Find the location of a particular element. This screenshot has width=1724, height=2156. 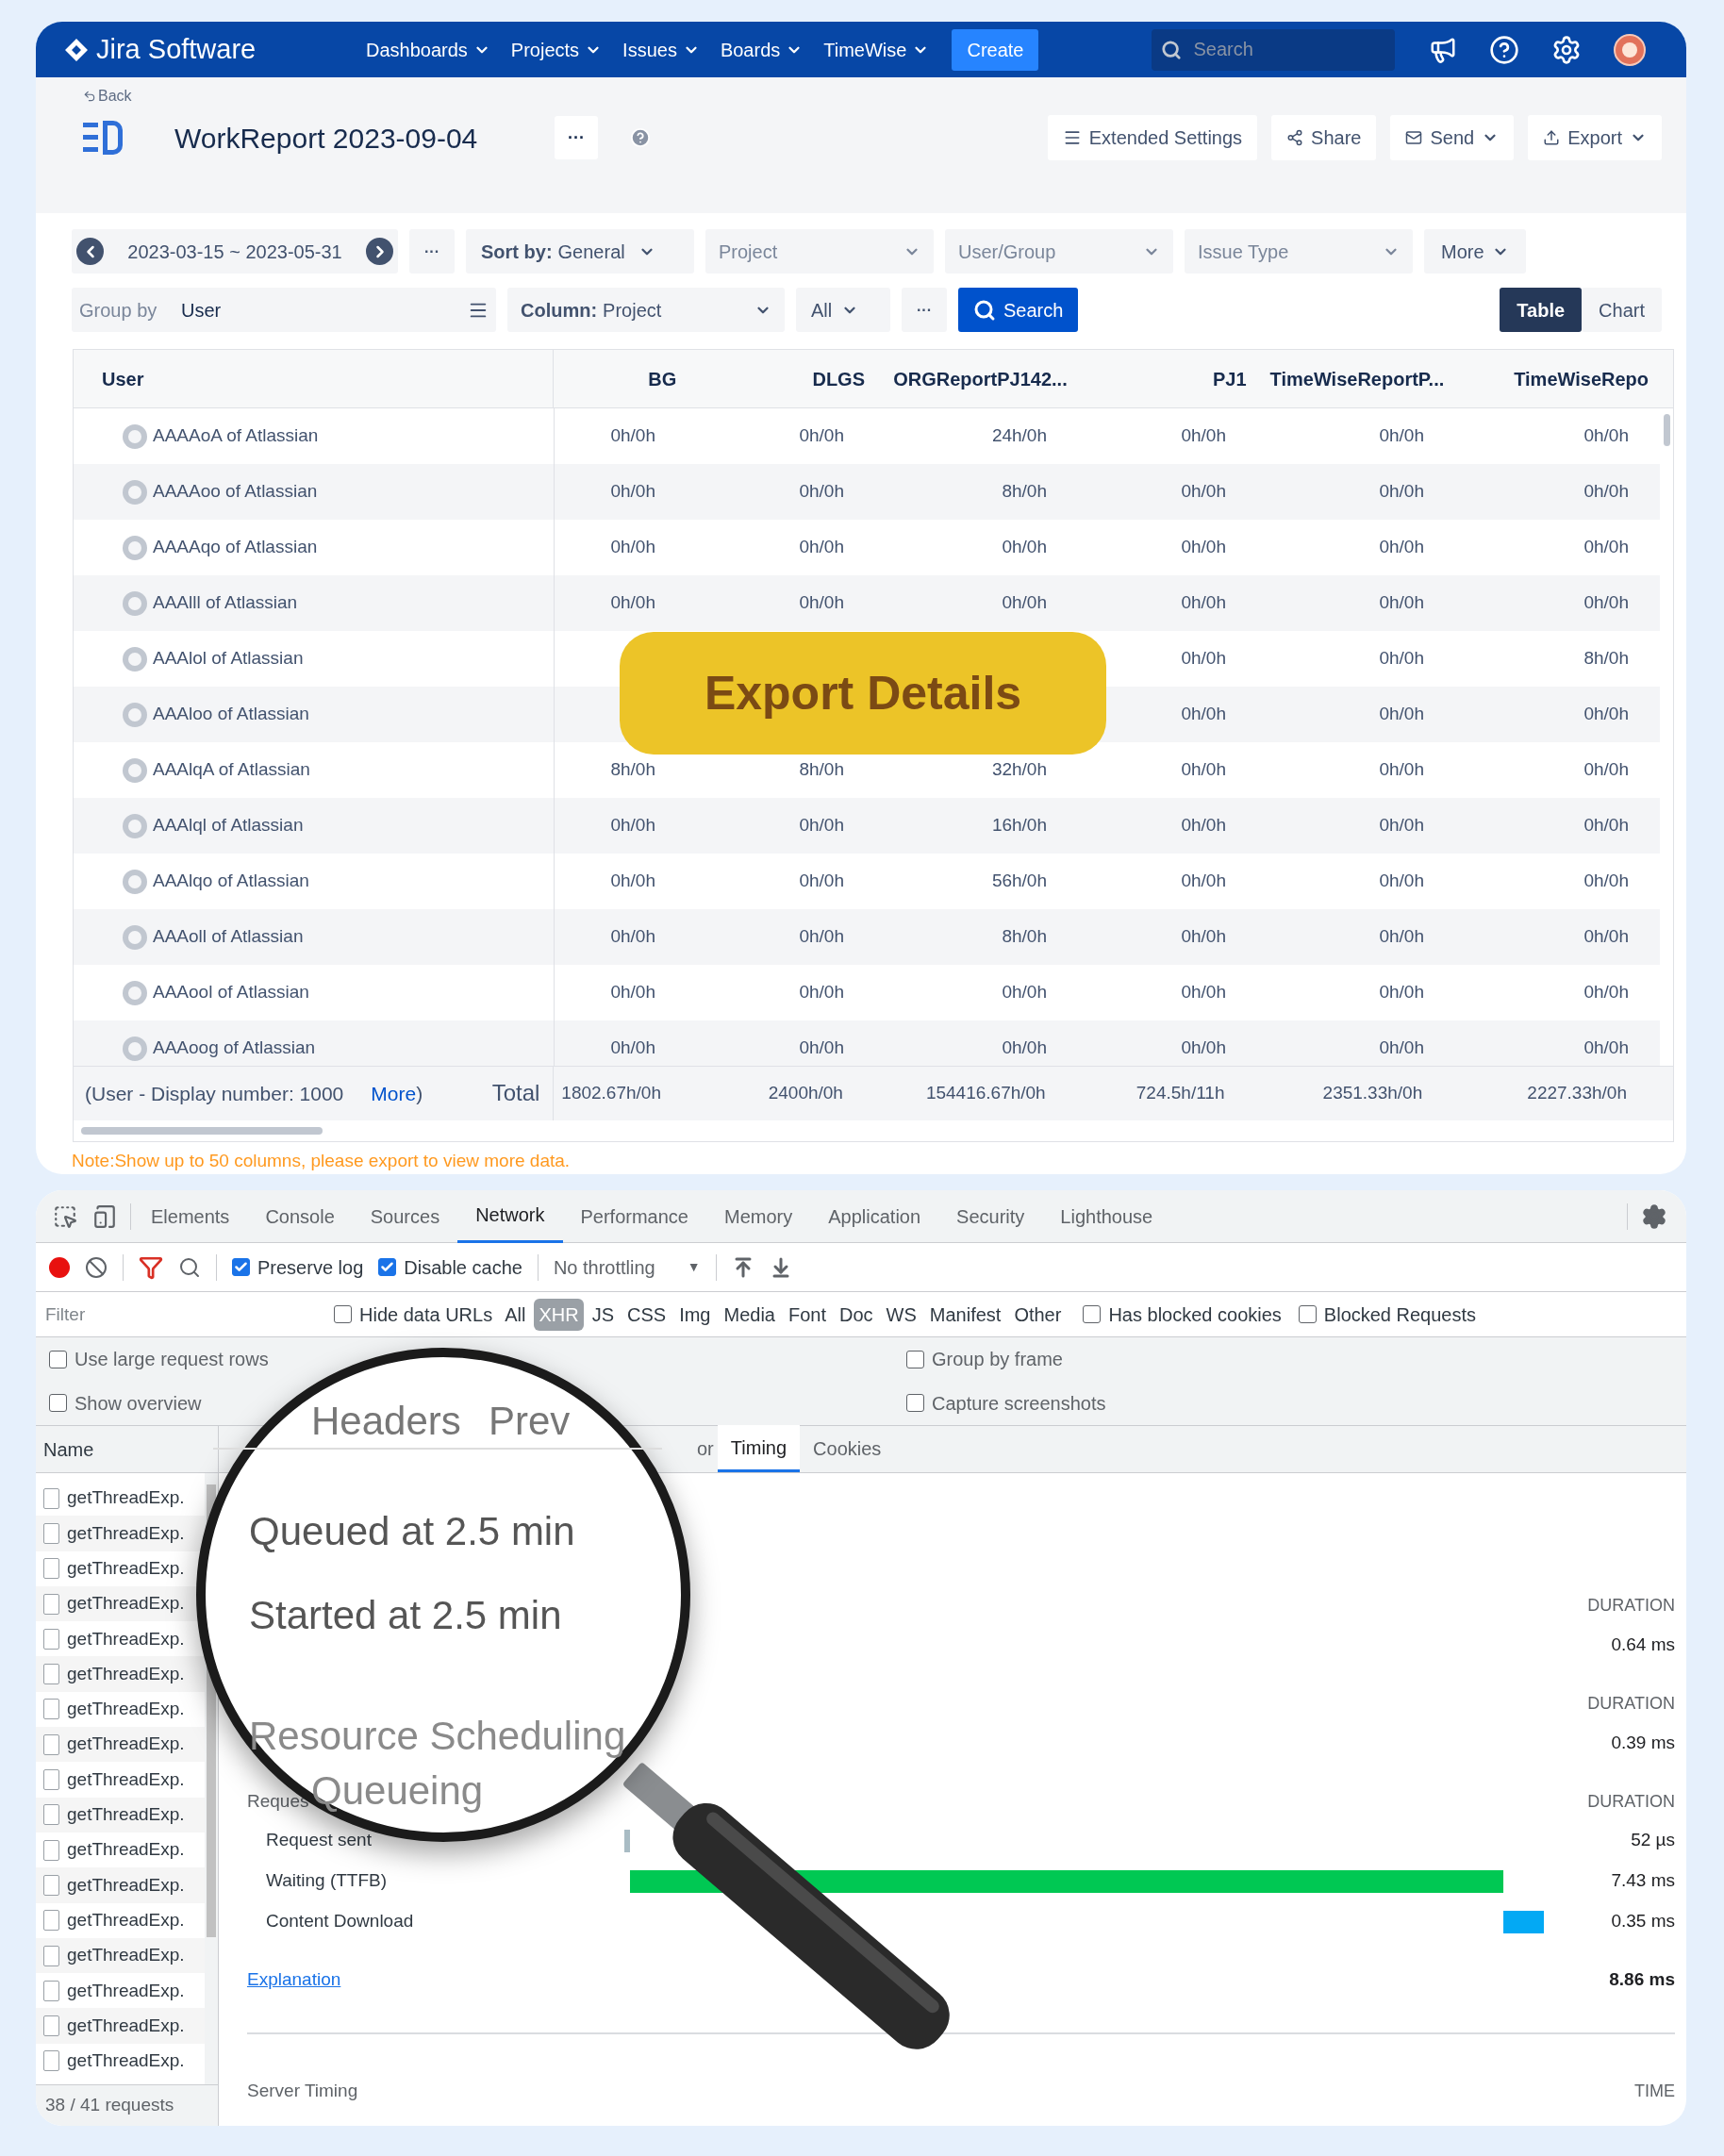

devtools-tab: Performance is located at coordinates (634, 1216).